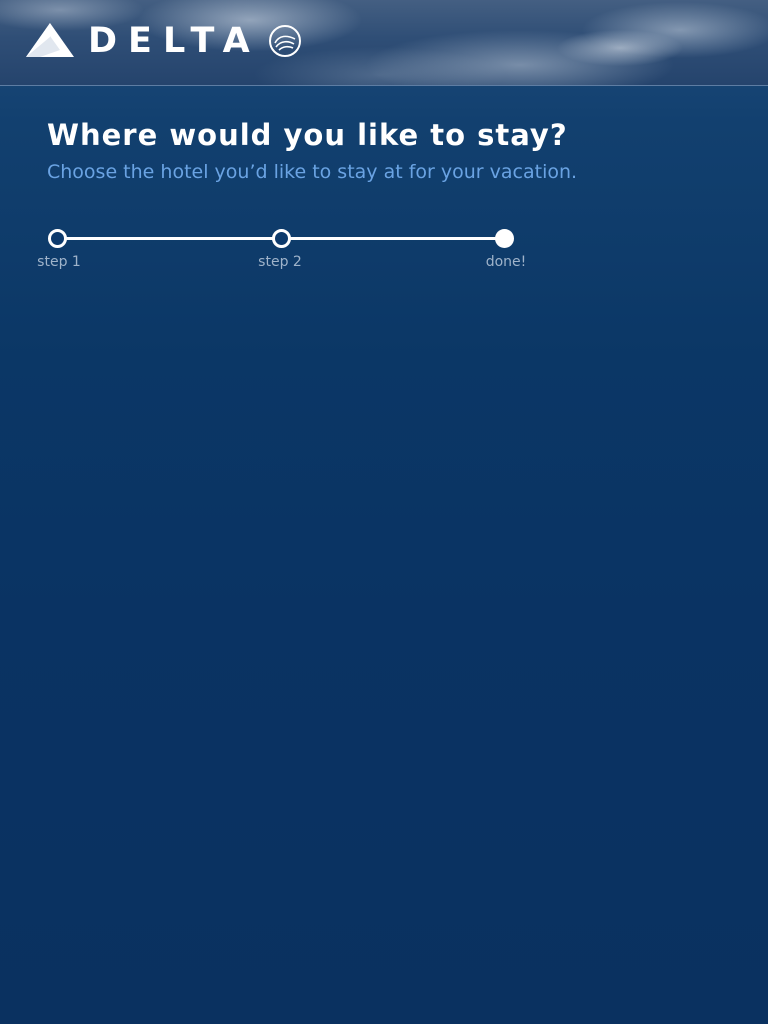 This screenshot has height=1024, width=768. Describe the element at coordinates (506, 262) in the screenshot. I see `step-done-label: done!` at that location.